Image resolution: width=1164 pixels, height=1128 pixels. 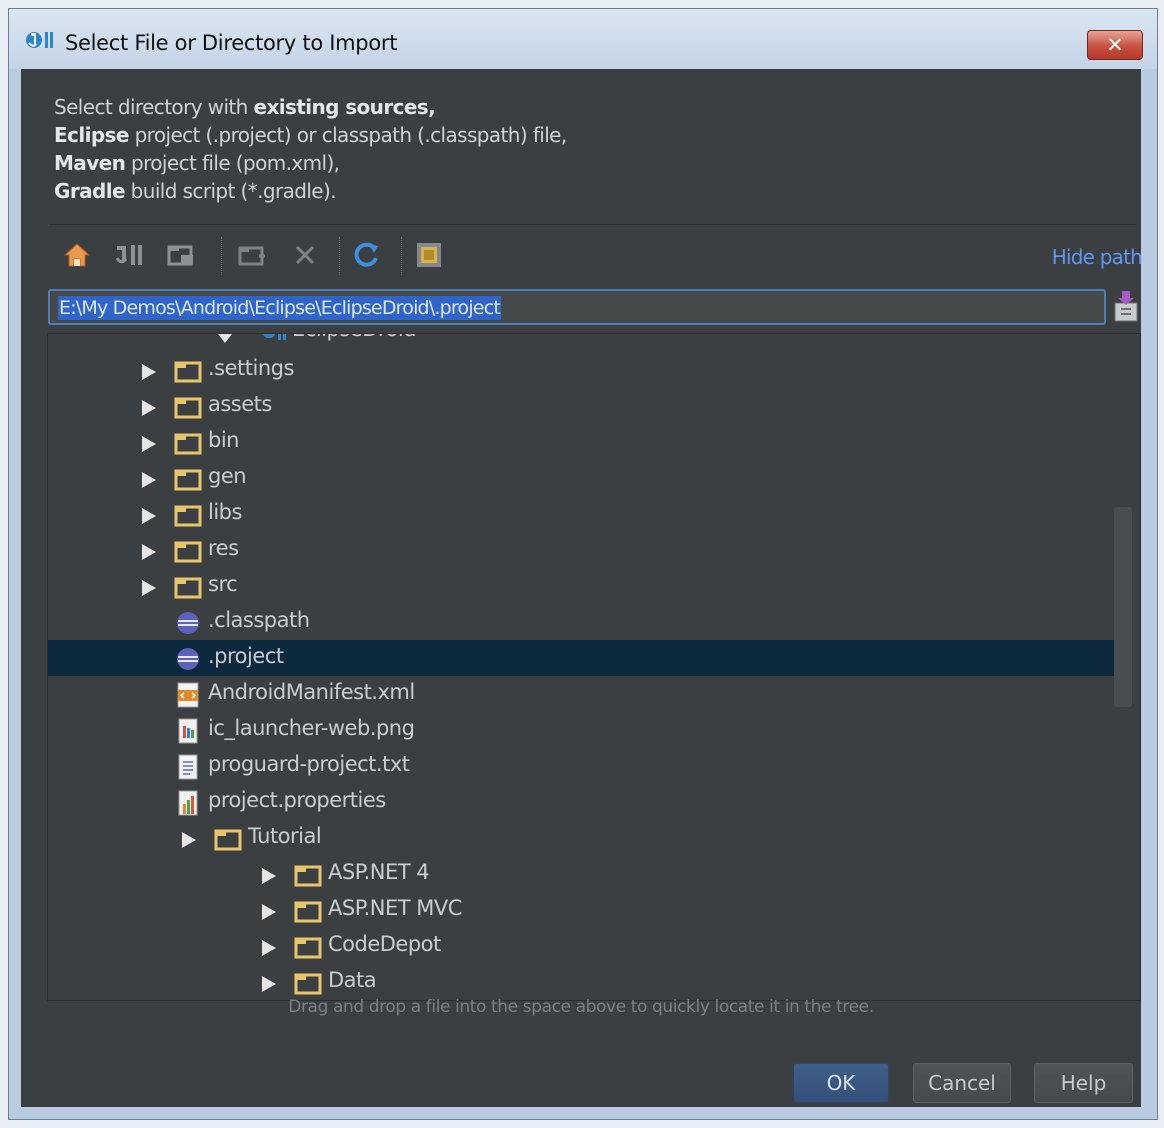 I want to click on tree-item-label: src, so click(x=223, y=584).